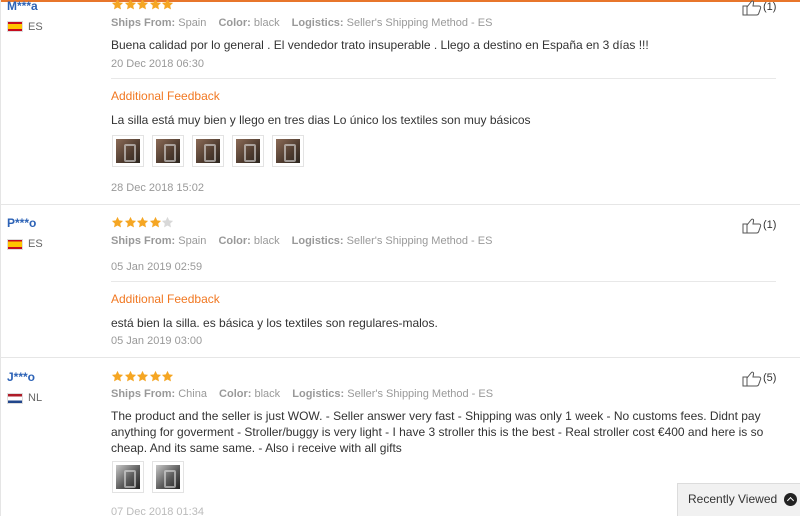 Image resolution: width=800 pixels, height=518 pixels. What do you see at coordinates (157, 64) in the screenshot?
I see `review-date: 20 Dec 2018 06:30` at bounding box center [157, 64].